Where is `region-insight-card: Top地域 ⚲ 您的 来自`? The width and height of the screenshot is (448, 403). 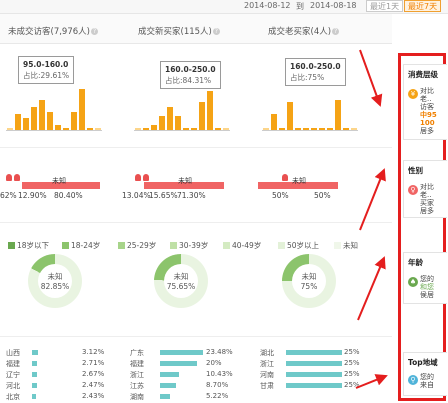 region-insight-card: Top地域 ⚲ 您的 来自 is located at coordinates (425, 374).